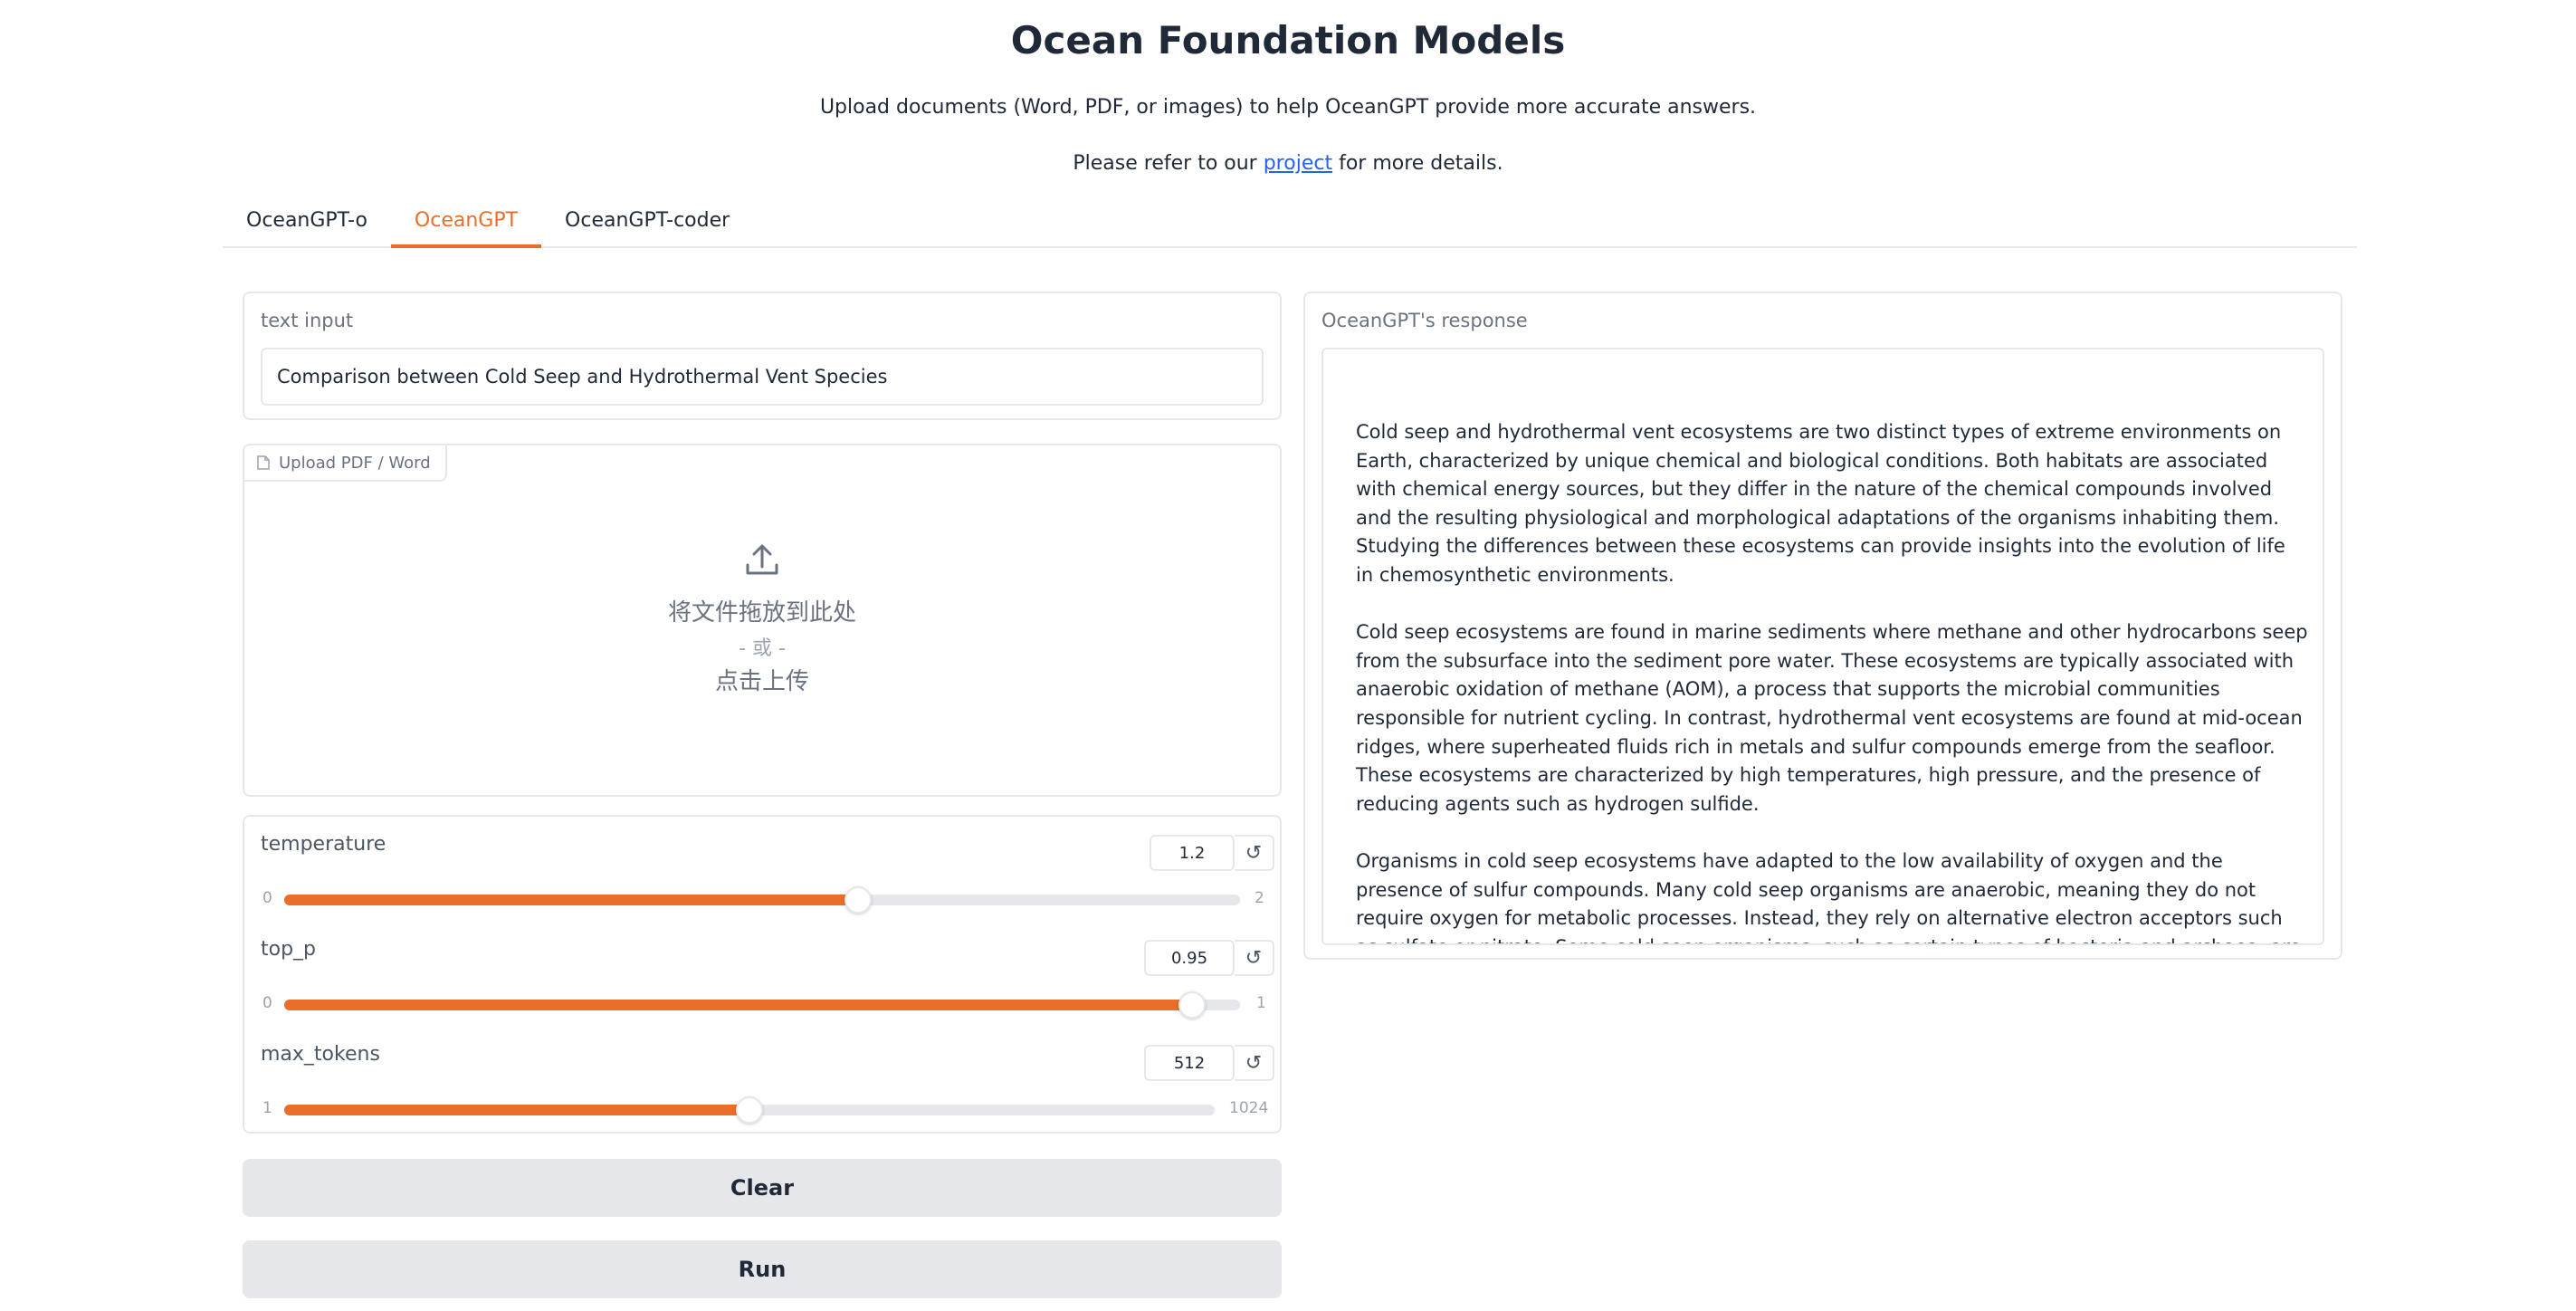  What do you see at coordinates (762, 866) in the screenshot?
I see `temperature-slider-row: temperature 1.2 ↺ 0 2` at bounding box center [762, 866].